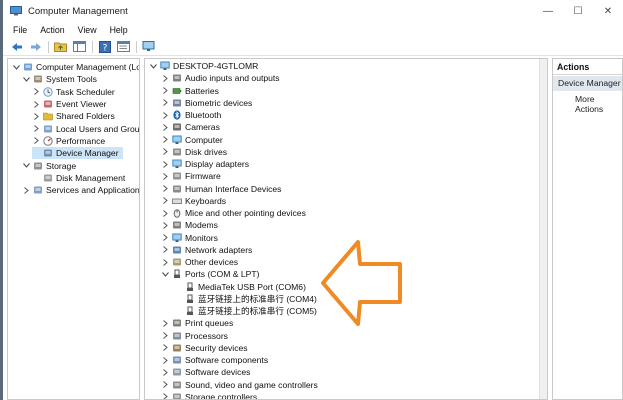 The height and width of the screenshot is (400, 623). What do you see at coordinates (16, 11) in the screenshot?
I see `computer-management-app-icon` at bounding box center [16, 11].